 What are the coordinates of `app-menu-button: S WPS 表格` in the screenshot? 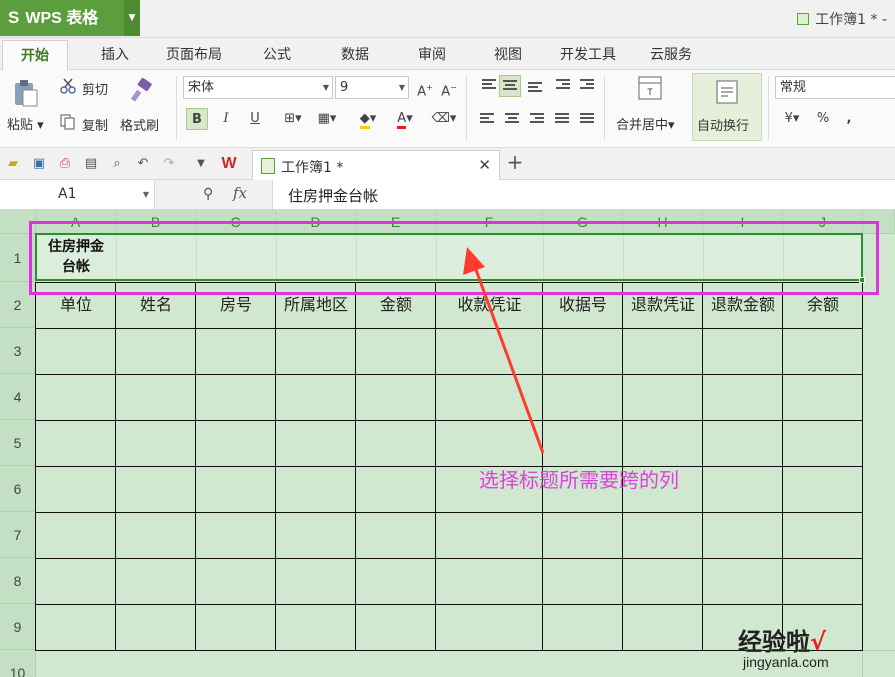 It's located at (62, 18).